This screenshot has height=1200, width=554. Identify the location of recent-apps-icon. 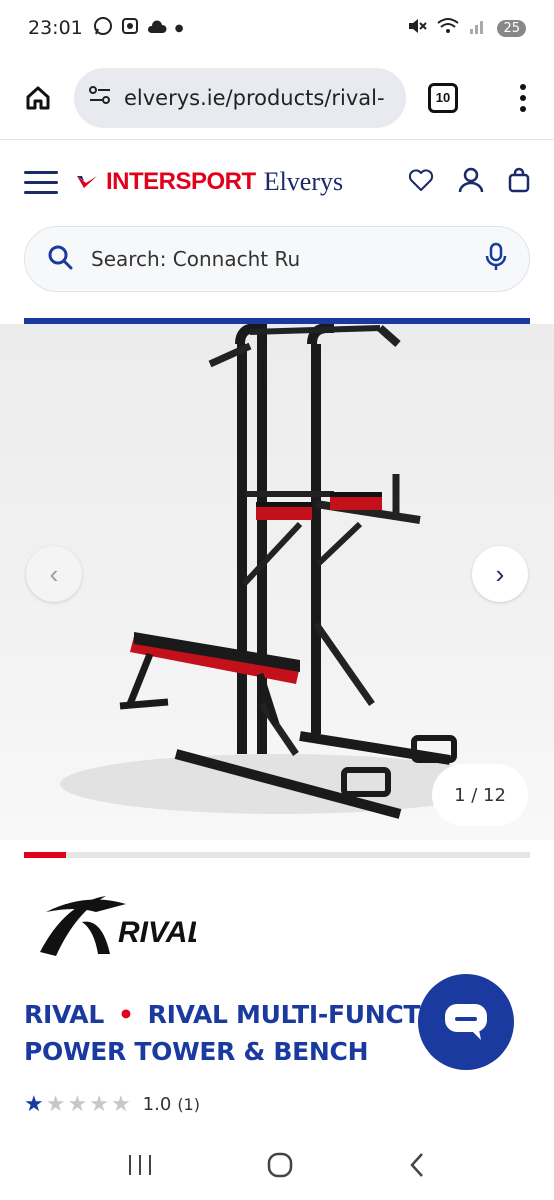
(139, 1164).